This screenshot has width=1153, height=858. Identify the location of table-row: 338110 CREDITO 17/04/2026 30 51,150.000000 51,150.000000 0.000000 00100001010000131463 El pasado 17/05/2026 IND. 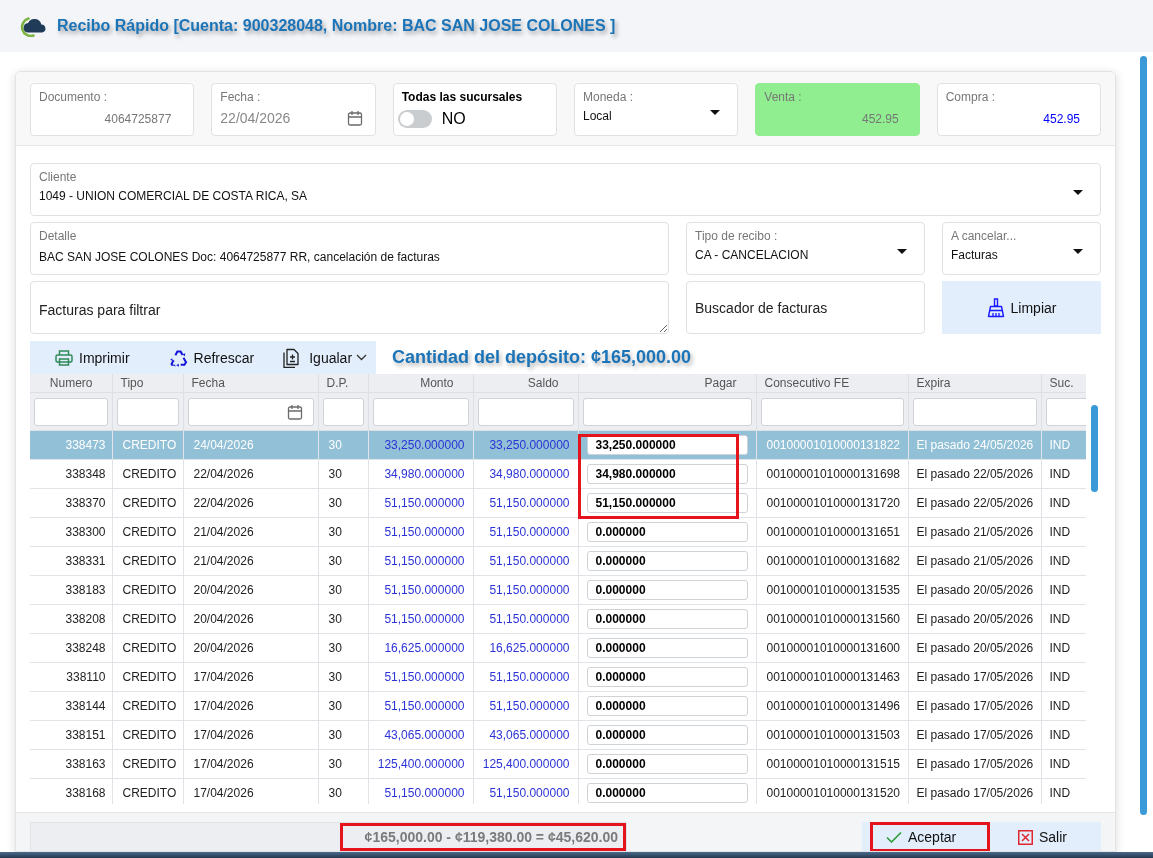
(558, 677).